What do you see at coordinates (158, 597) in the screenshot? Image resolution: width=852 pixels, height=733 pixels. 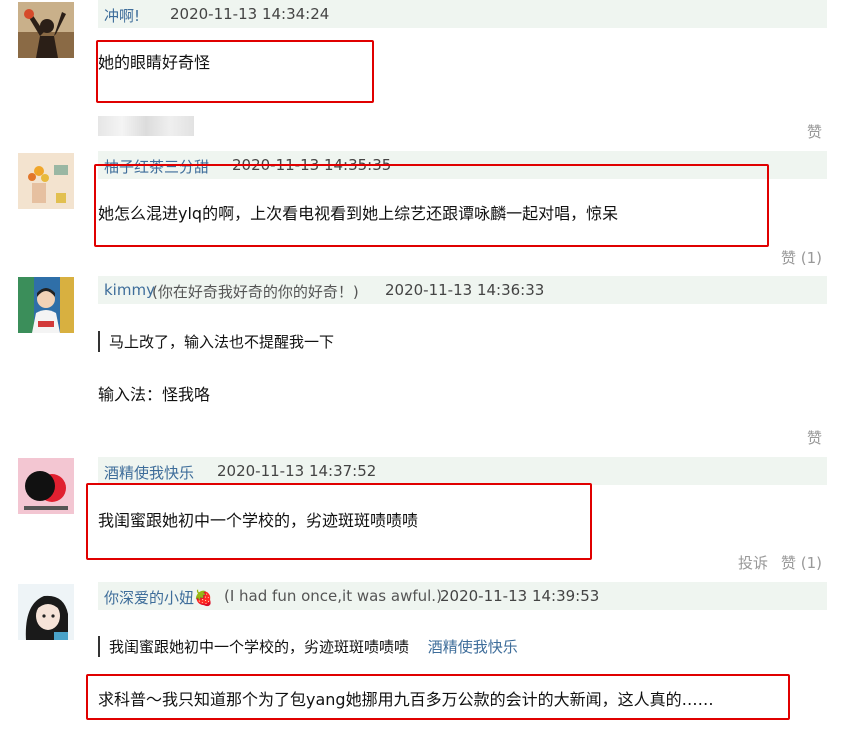 I see `username-link: 你深爱的小妞🍓` at bounding box center [158, 597].